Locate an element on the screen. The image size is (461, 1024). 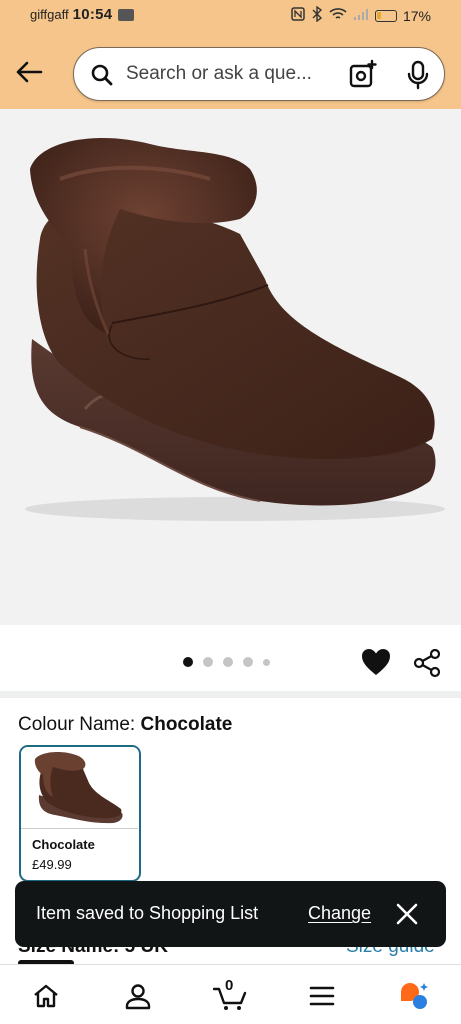
toast-close-button is located at coordinates (407, 914).